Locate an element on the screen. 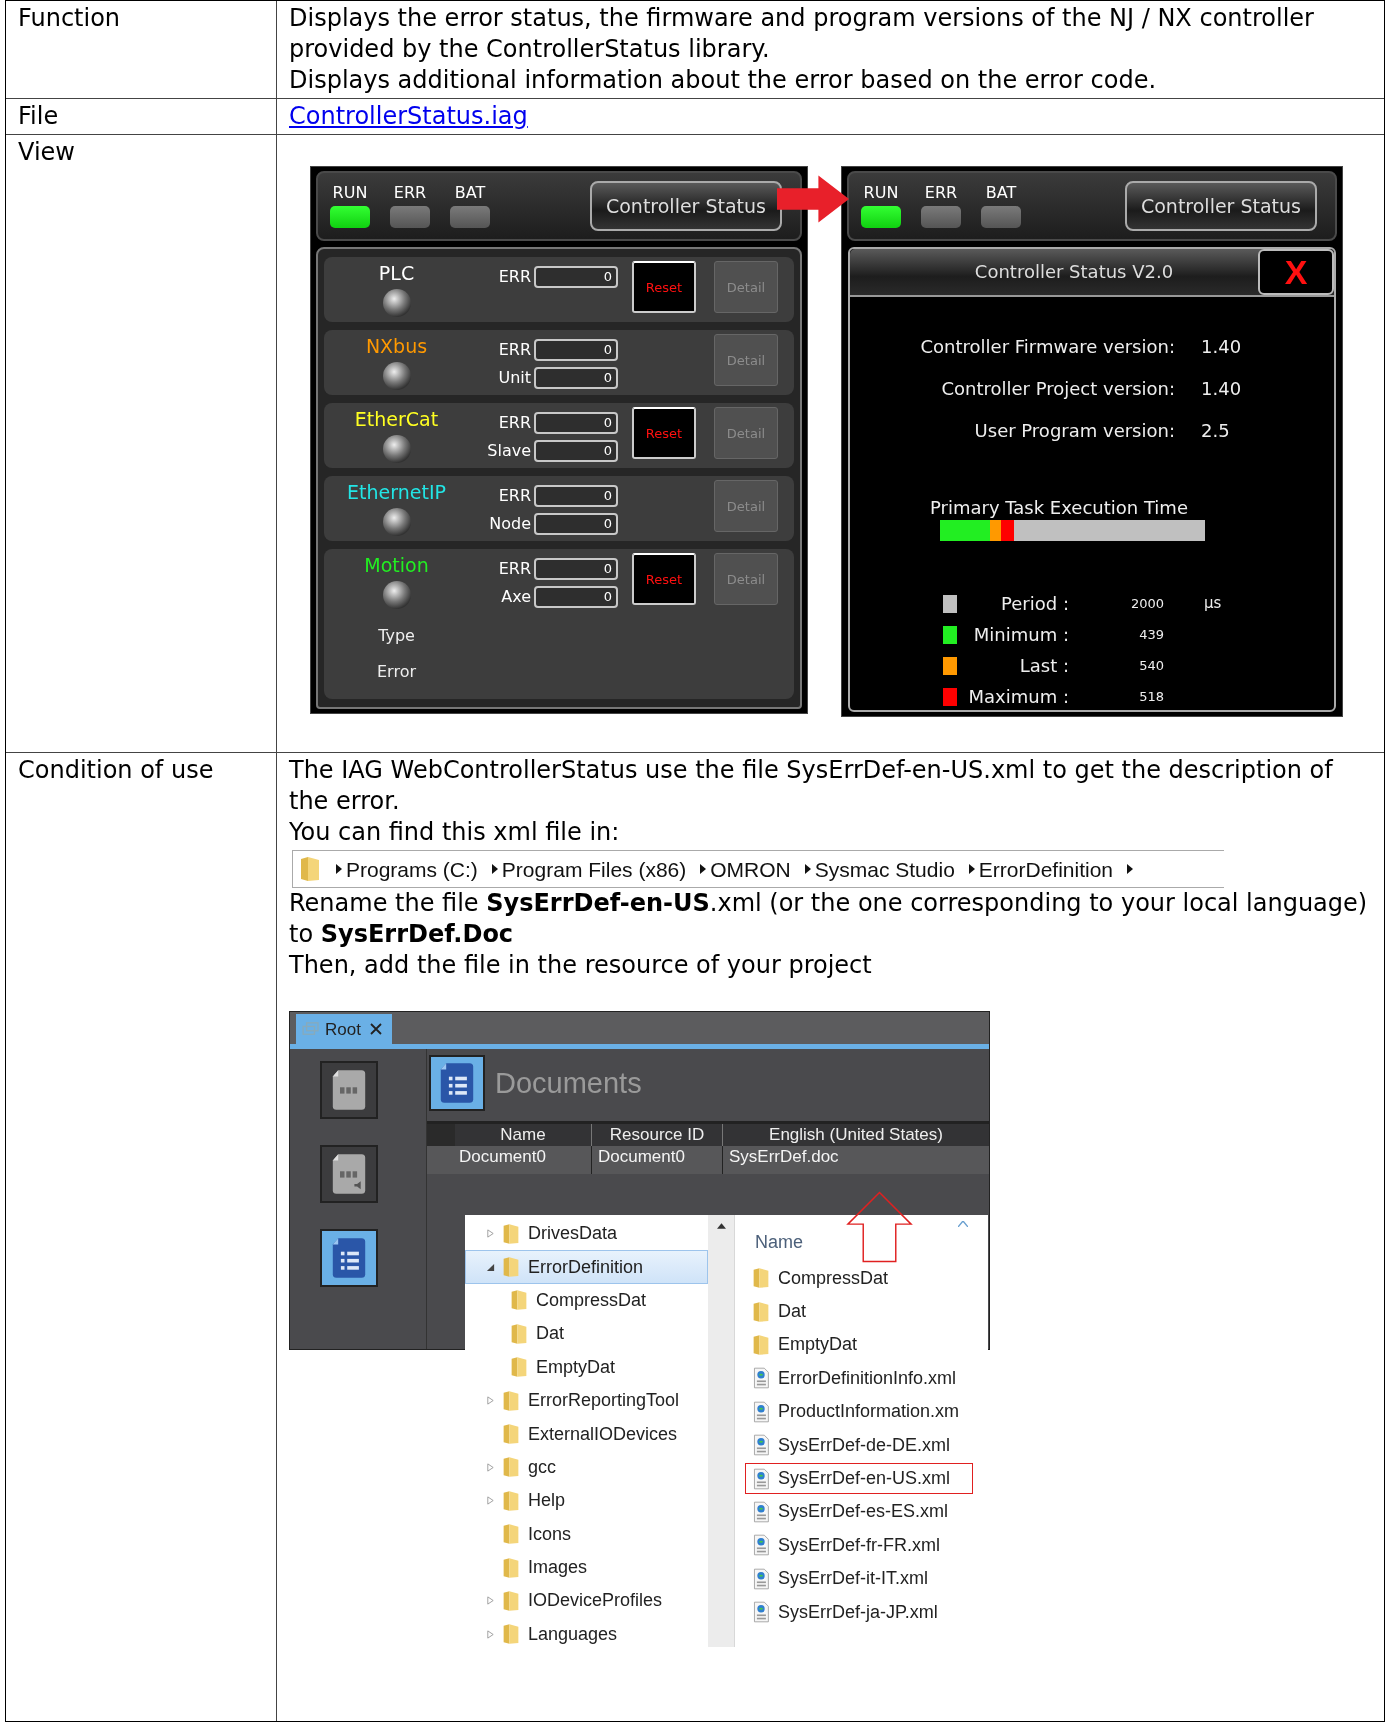  section-label: Error is located at coordinates (396, 672).